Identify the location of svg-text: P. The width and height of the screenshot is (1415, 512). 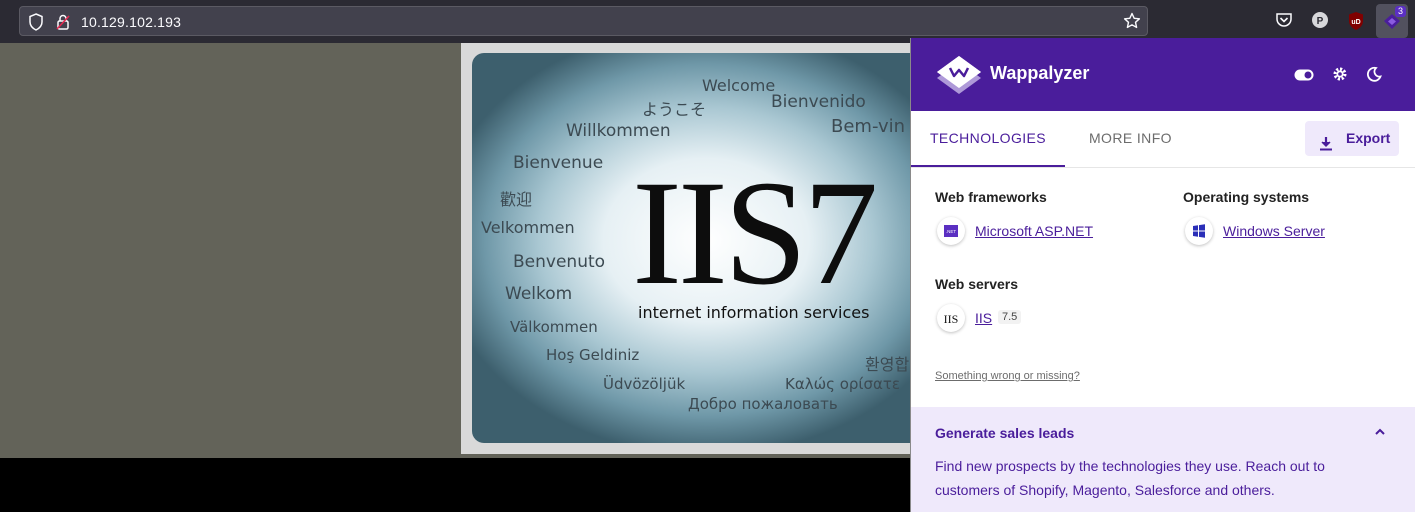
(1320, 21).